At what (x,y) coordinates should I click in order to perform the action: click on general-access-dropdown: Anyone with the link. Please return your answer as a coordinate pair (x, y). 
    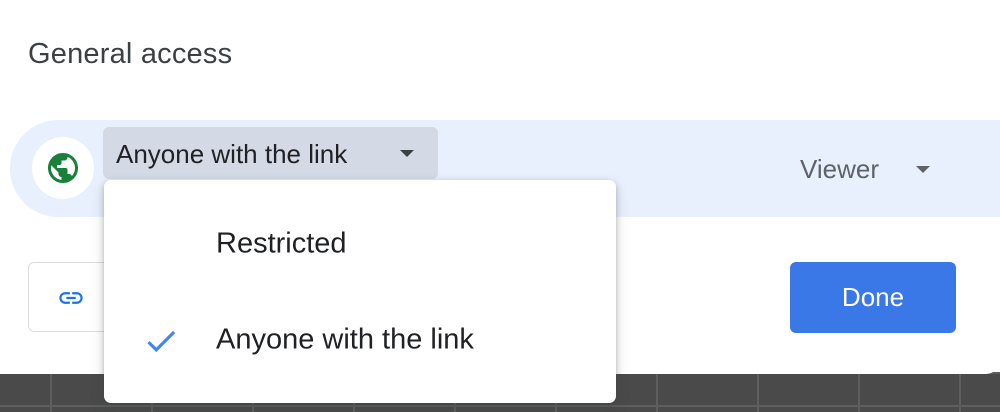
    Looking at the image, I should click on (270, 153).